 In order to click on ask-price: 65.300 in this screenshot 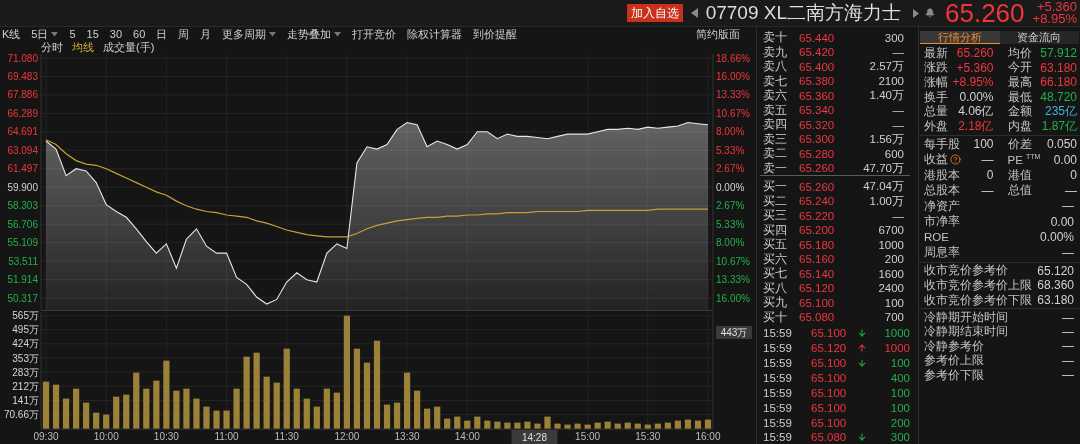, I will do `click(817, 139)`.